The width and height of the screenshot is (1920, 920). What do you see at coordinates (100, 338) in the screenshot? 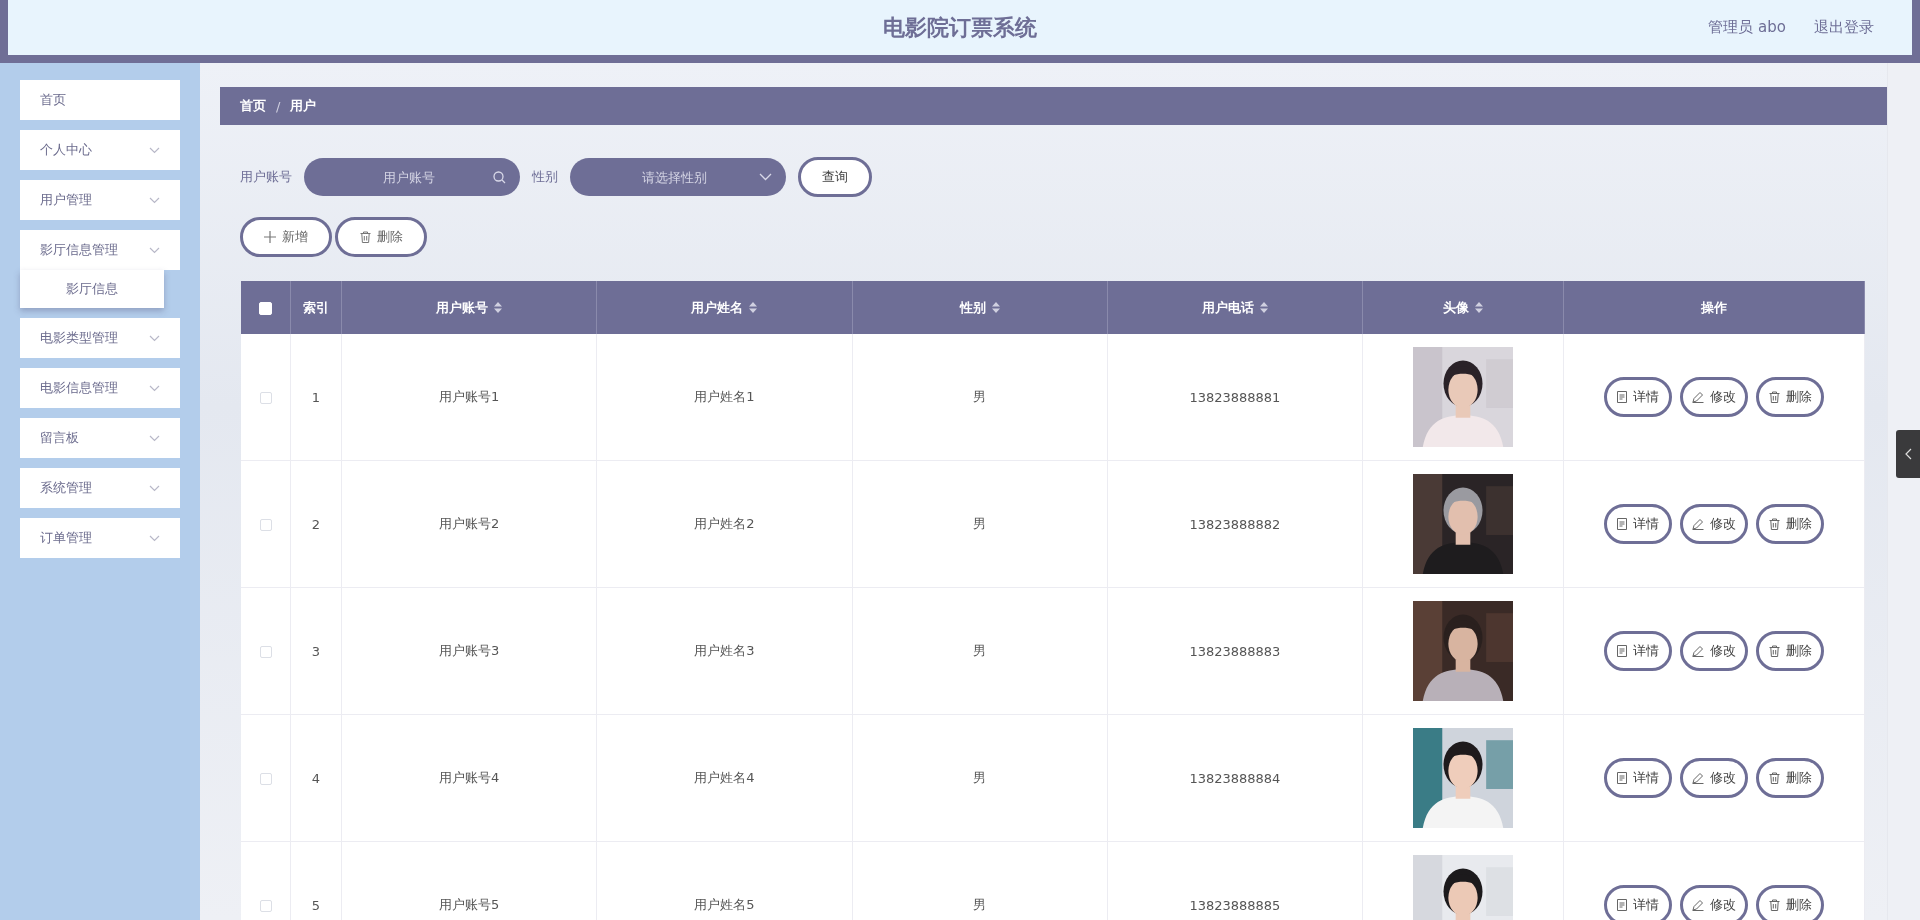
I see `sidebar-menu-item: 电影类型管理` at bounding box center [100, 338].